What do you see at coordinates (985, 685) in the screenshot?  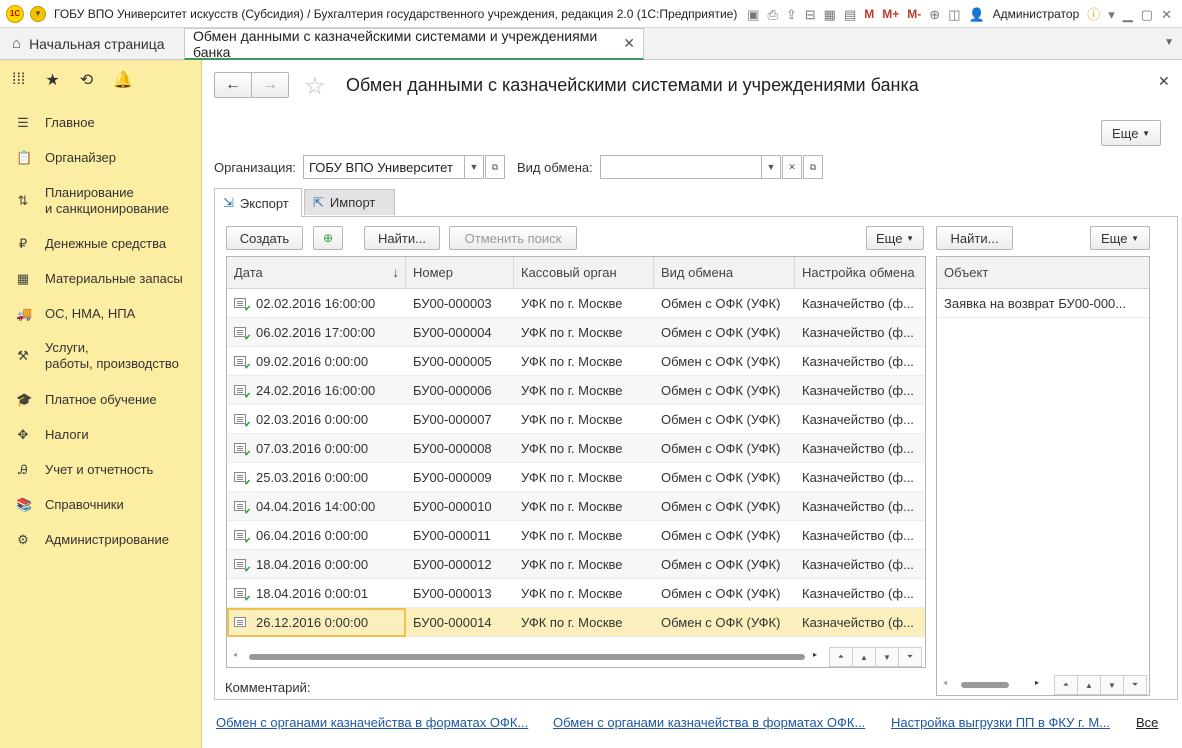 I see `objects-scroll-thumb` at bounding box center [985, 685].